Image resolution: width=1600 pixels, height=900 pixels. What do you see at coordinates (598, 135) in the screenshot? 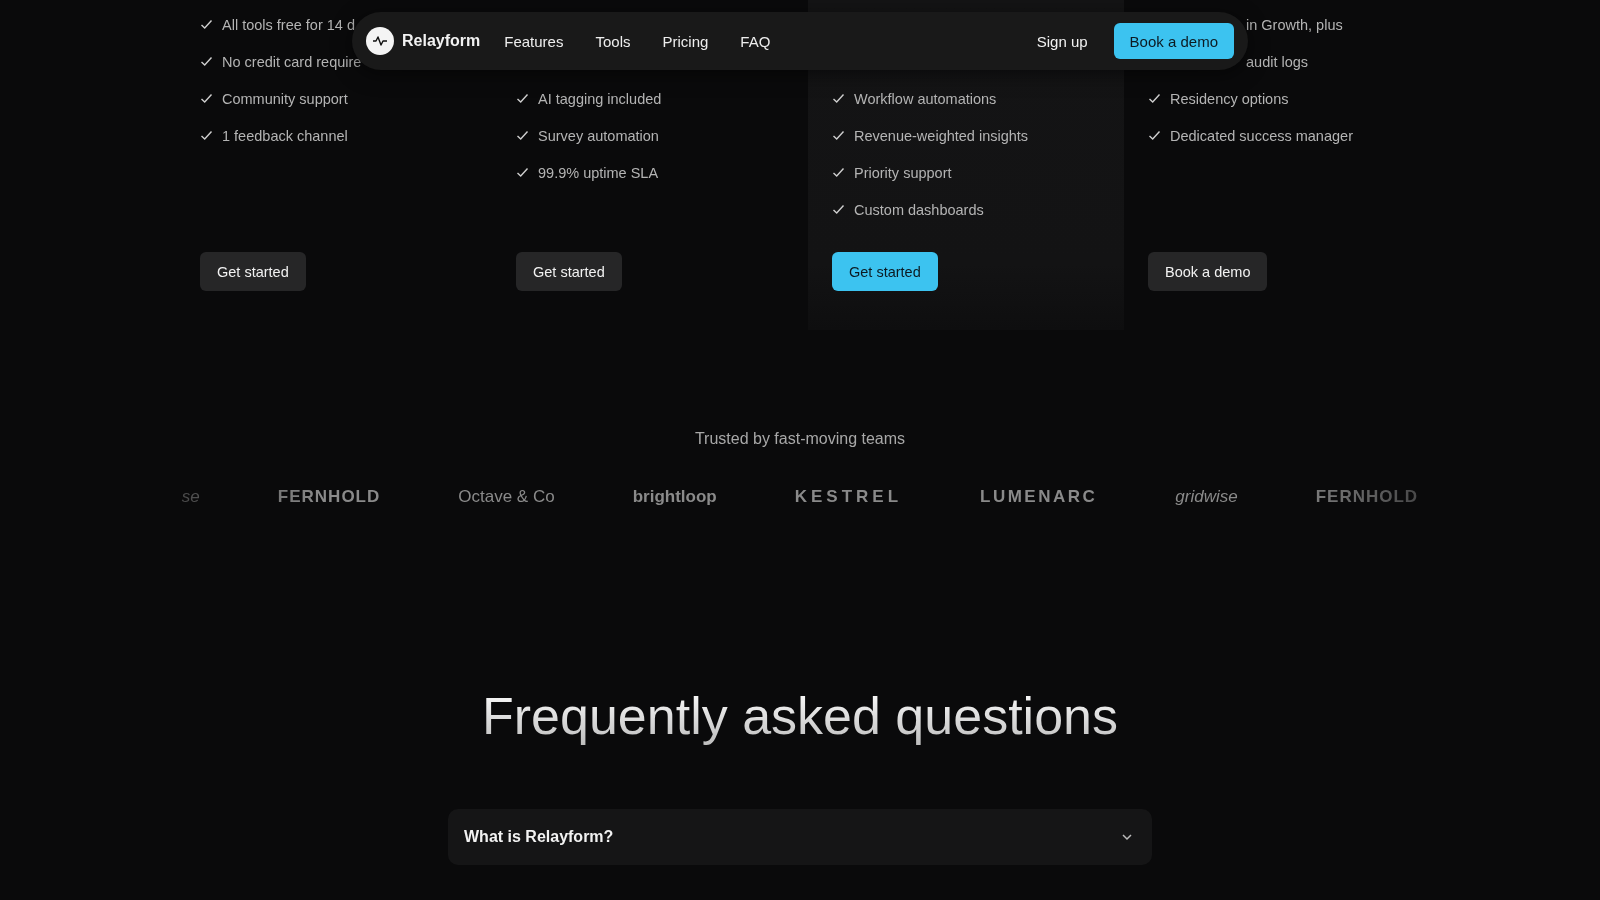
I see `feature-text: Survey automation` at bounding box center [598, 135].